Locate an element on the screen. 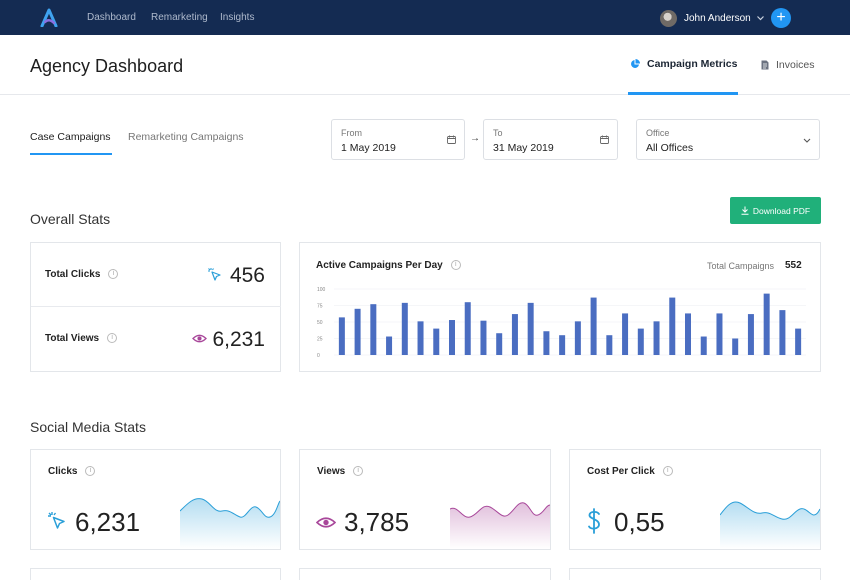  to-label: To is located at coordinates (498, 133).